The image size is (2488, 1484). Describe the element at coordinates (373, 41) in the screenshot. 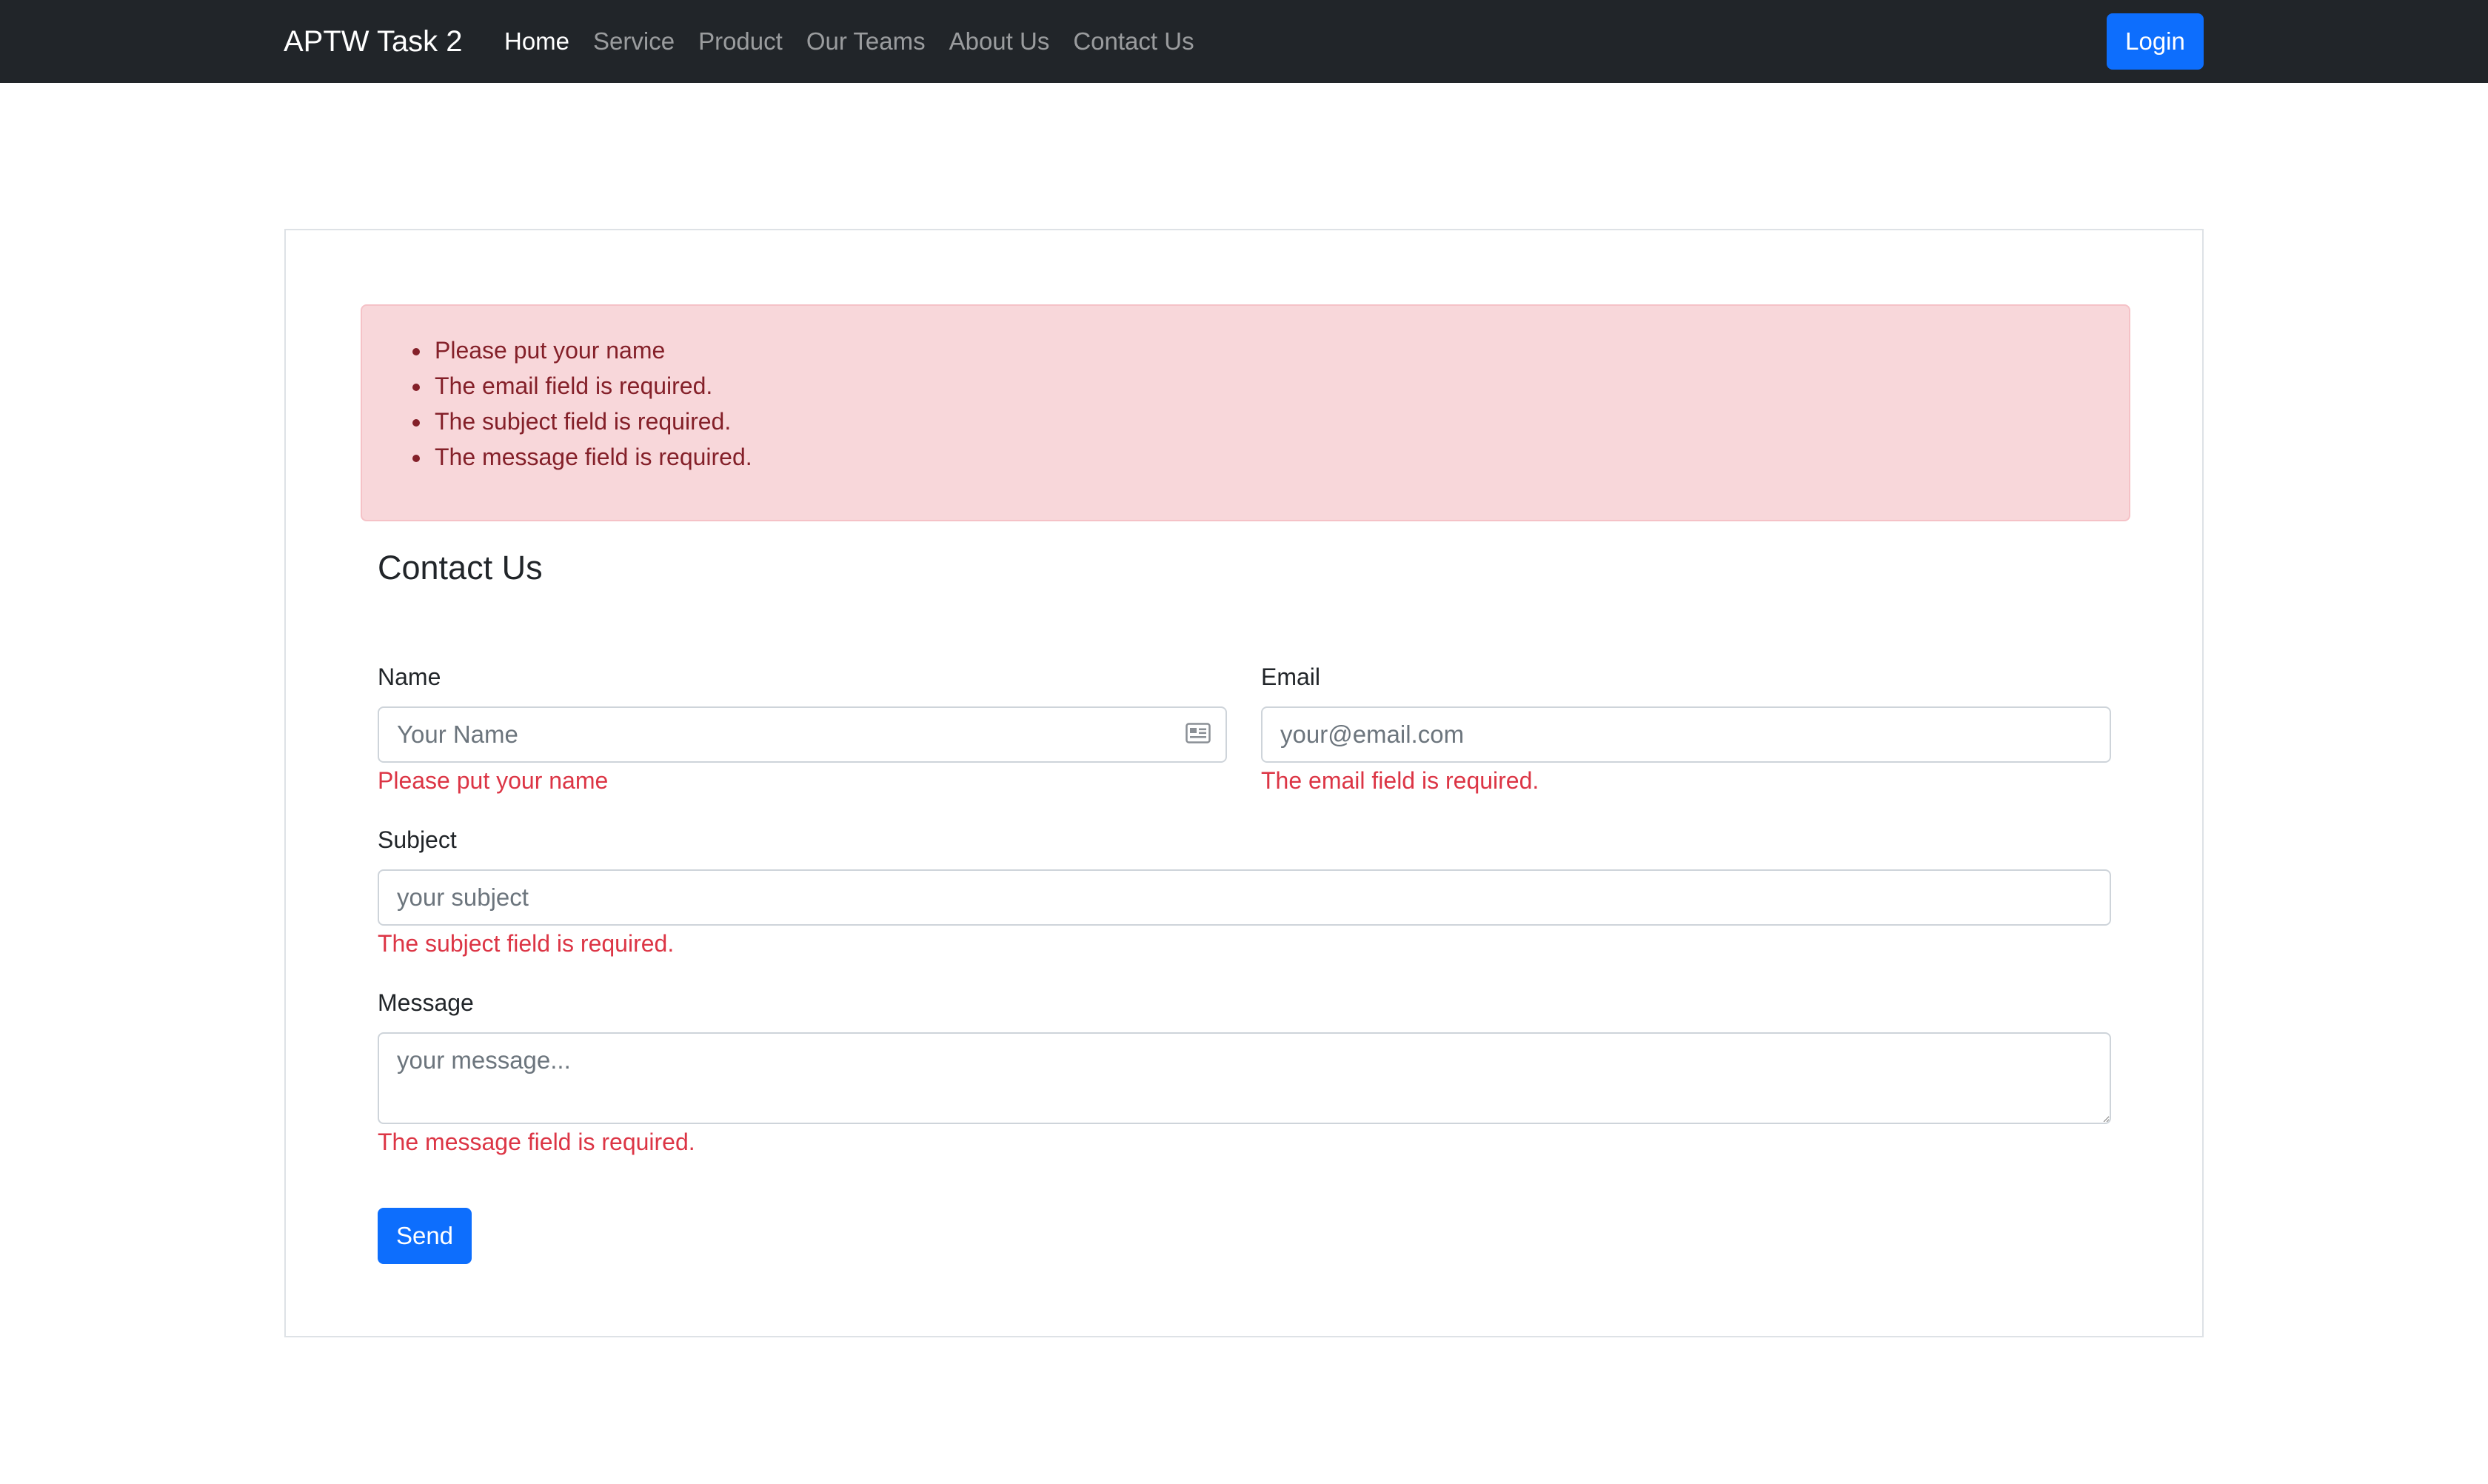

I see `navbar-brand: APTW Task 2` at that location.